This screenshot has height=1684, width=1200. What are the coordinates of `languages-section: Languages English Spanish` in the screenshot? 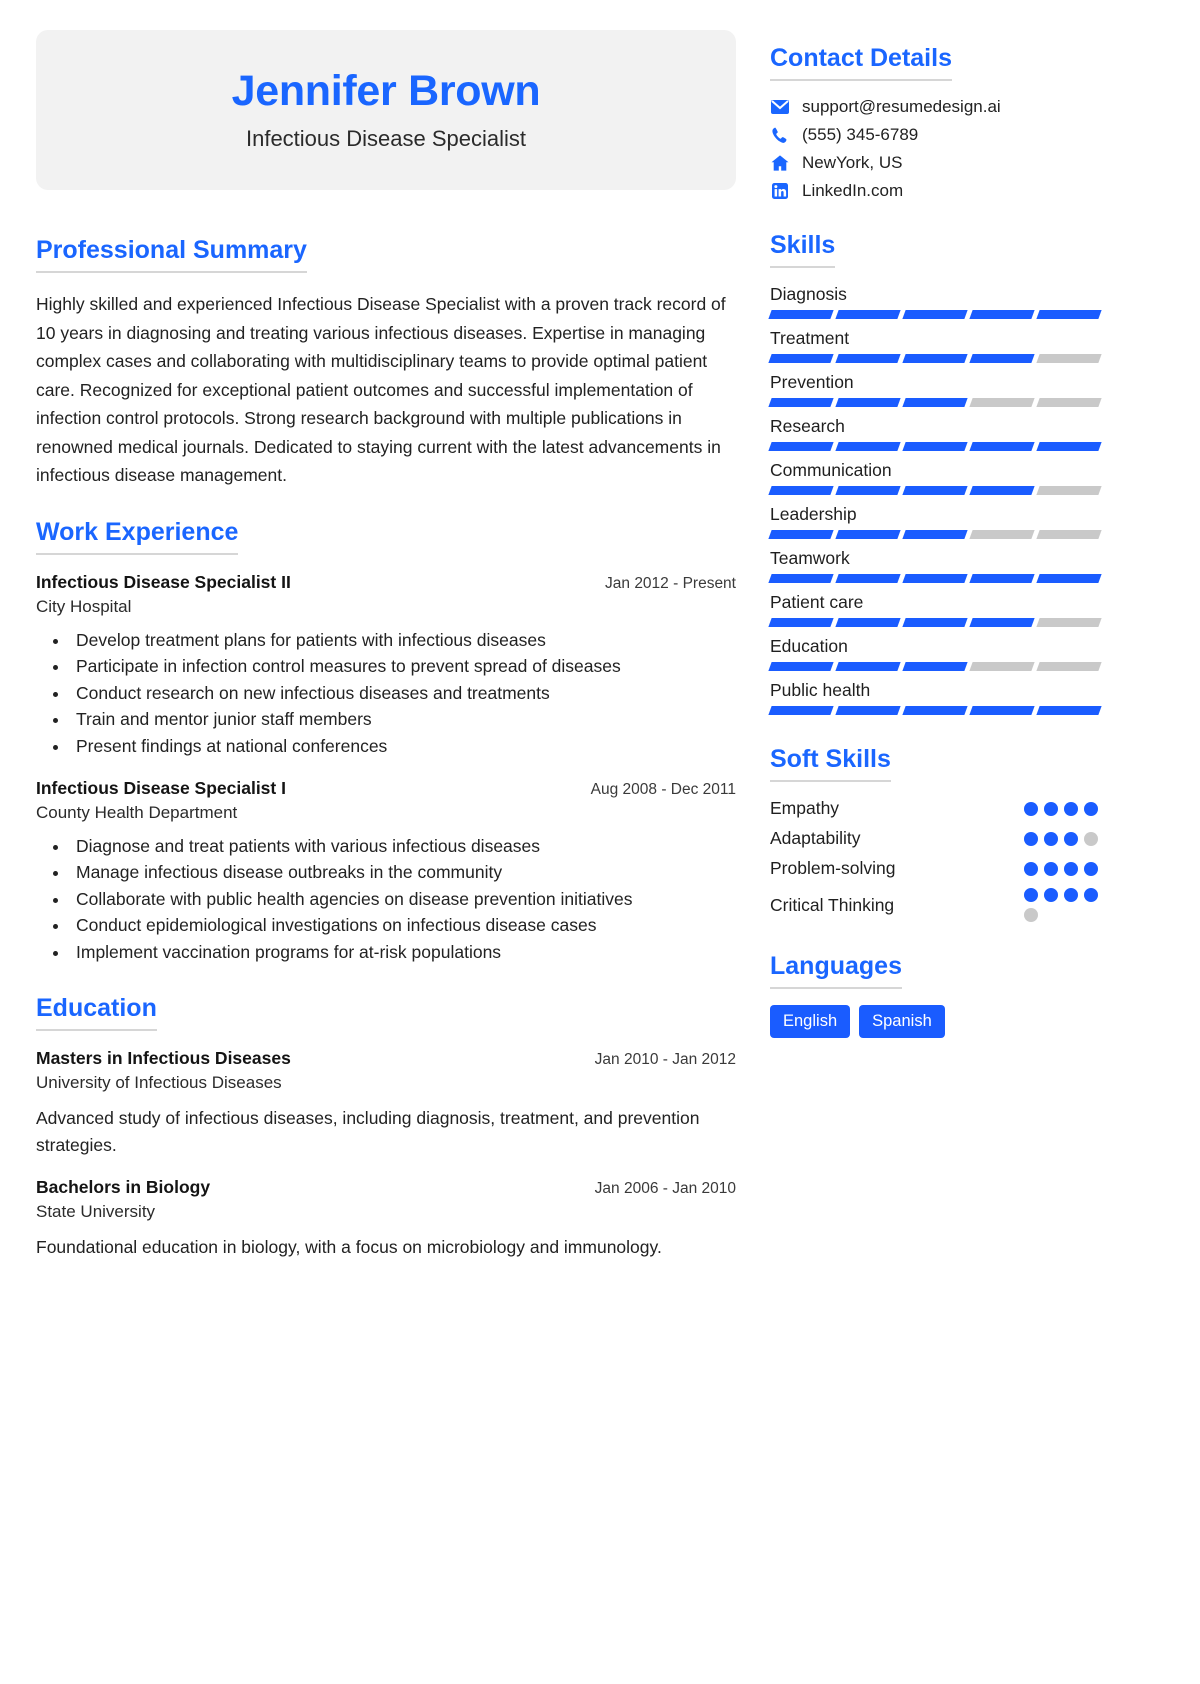 It's located at (935, 995).